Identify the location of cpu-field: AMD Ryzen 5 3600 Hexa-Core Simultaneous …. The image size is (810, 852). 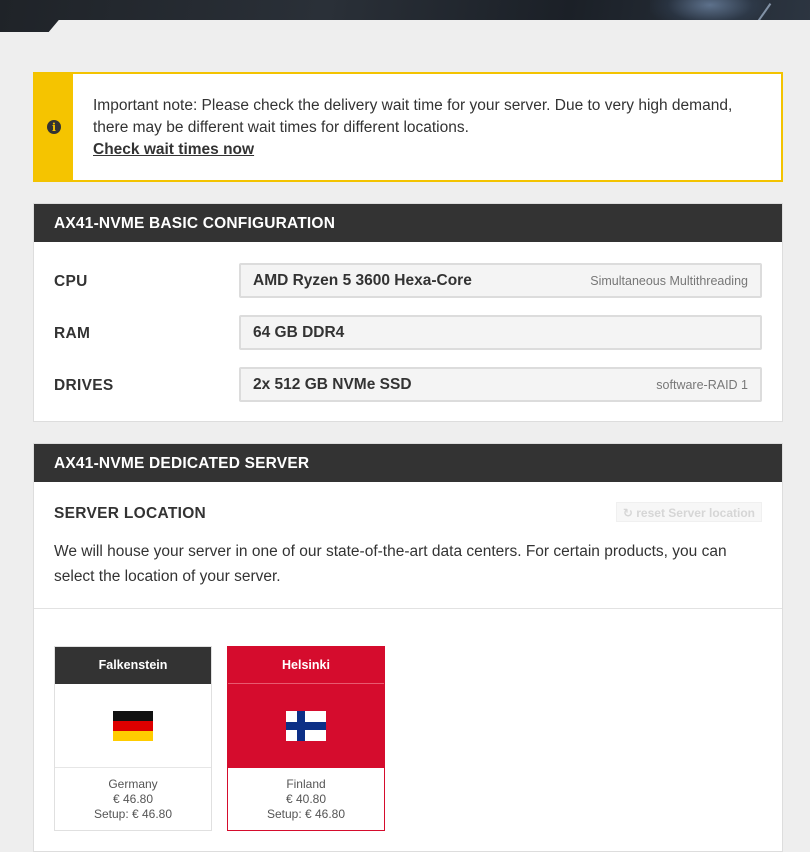
(500, 280).